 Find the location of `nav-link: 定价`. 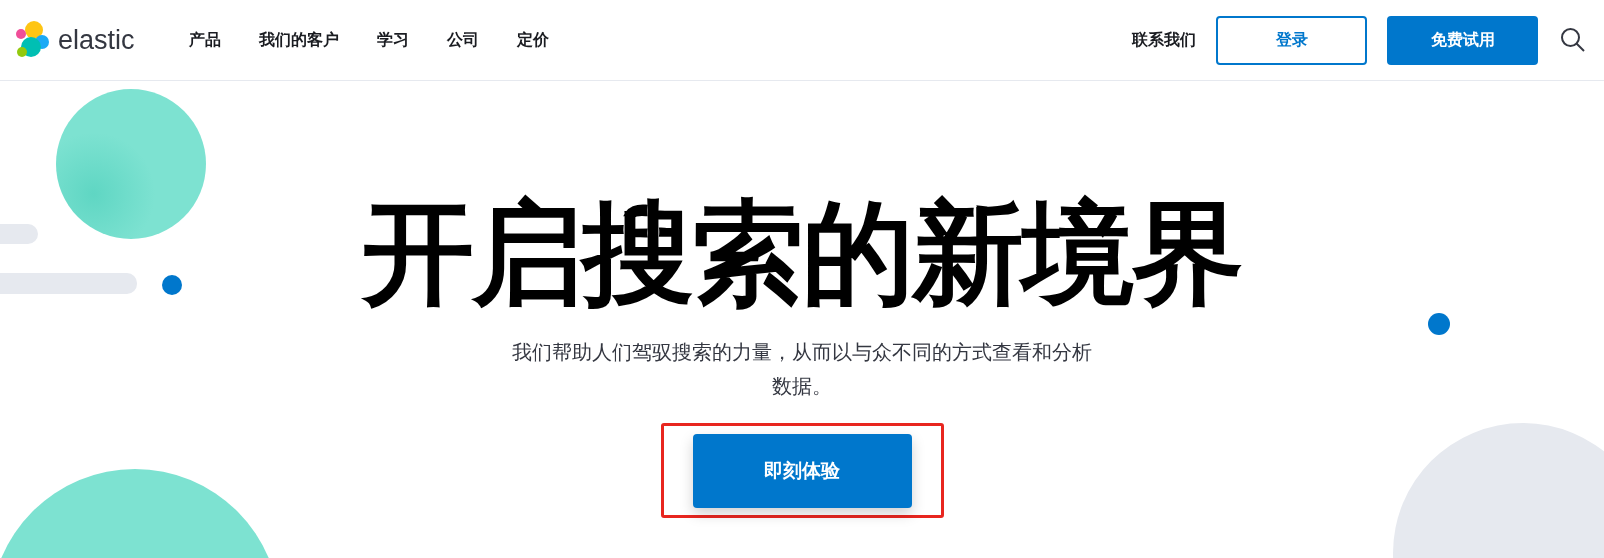

nav-link: 定价 is located at coordinates (532, 40).